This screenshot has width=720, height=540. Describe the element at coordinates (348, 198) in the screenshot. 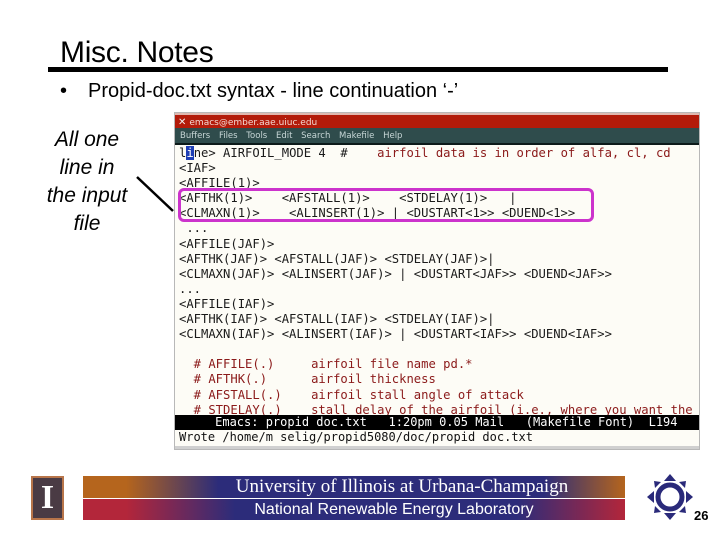

I see `code-text: <AFTHK(1)> <AFSTALL(1)> <STDELAY(1)> |` at that location.